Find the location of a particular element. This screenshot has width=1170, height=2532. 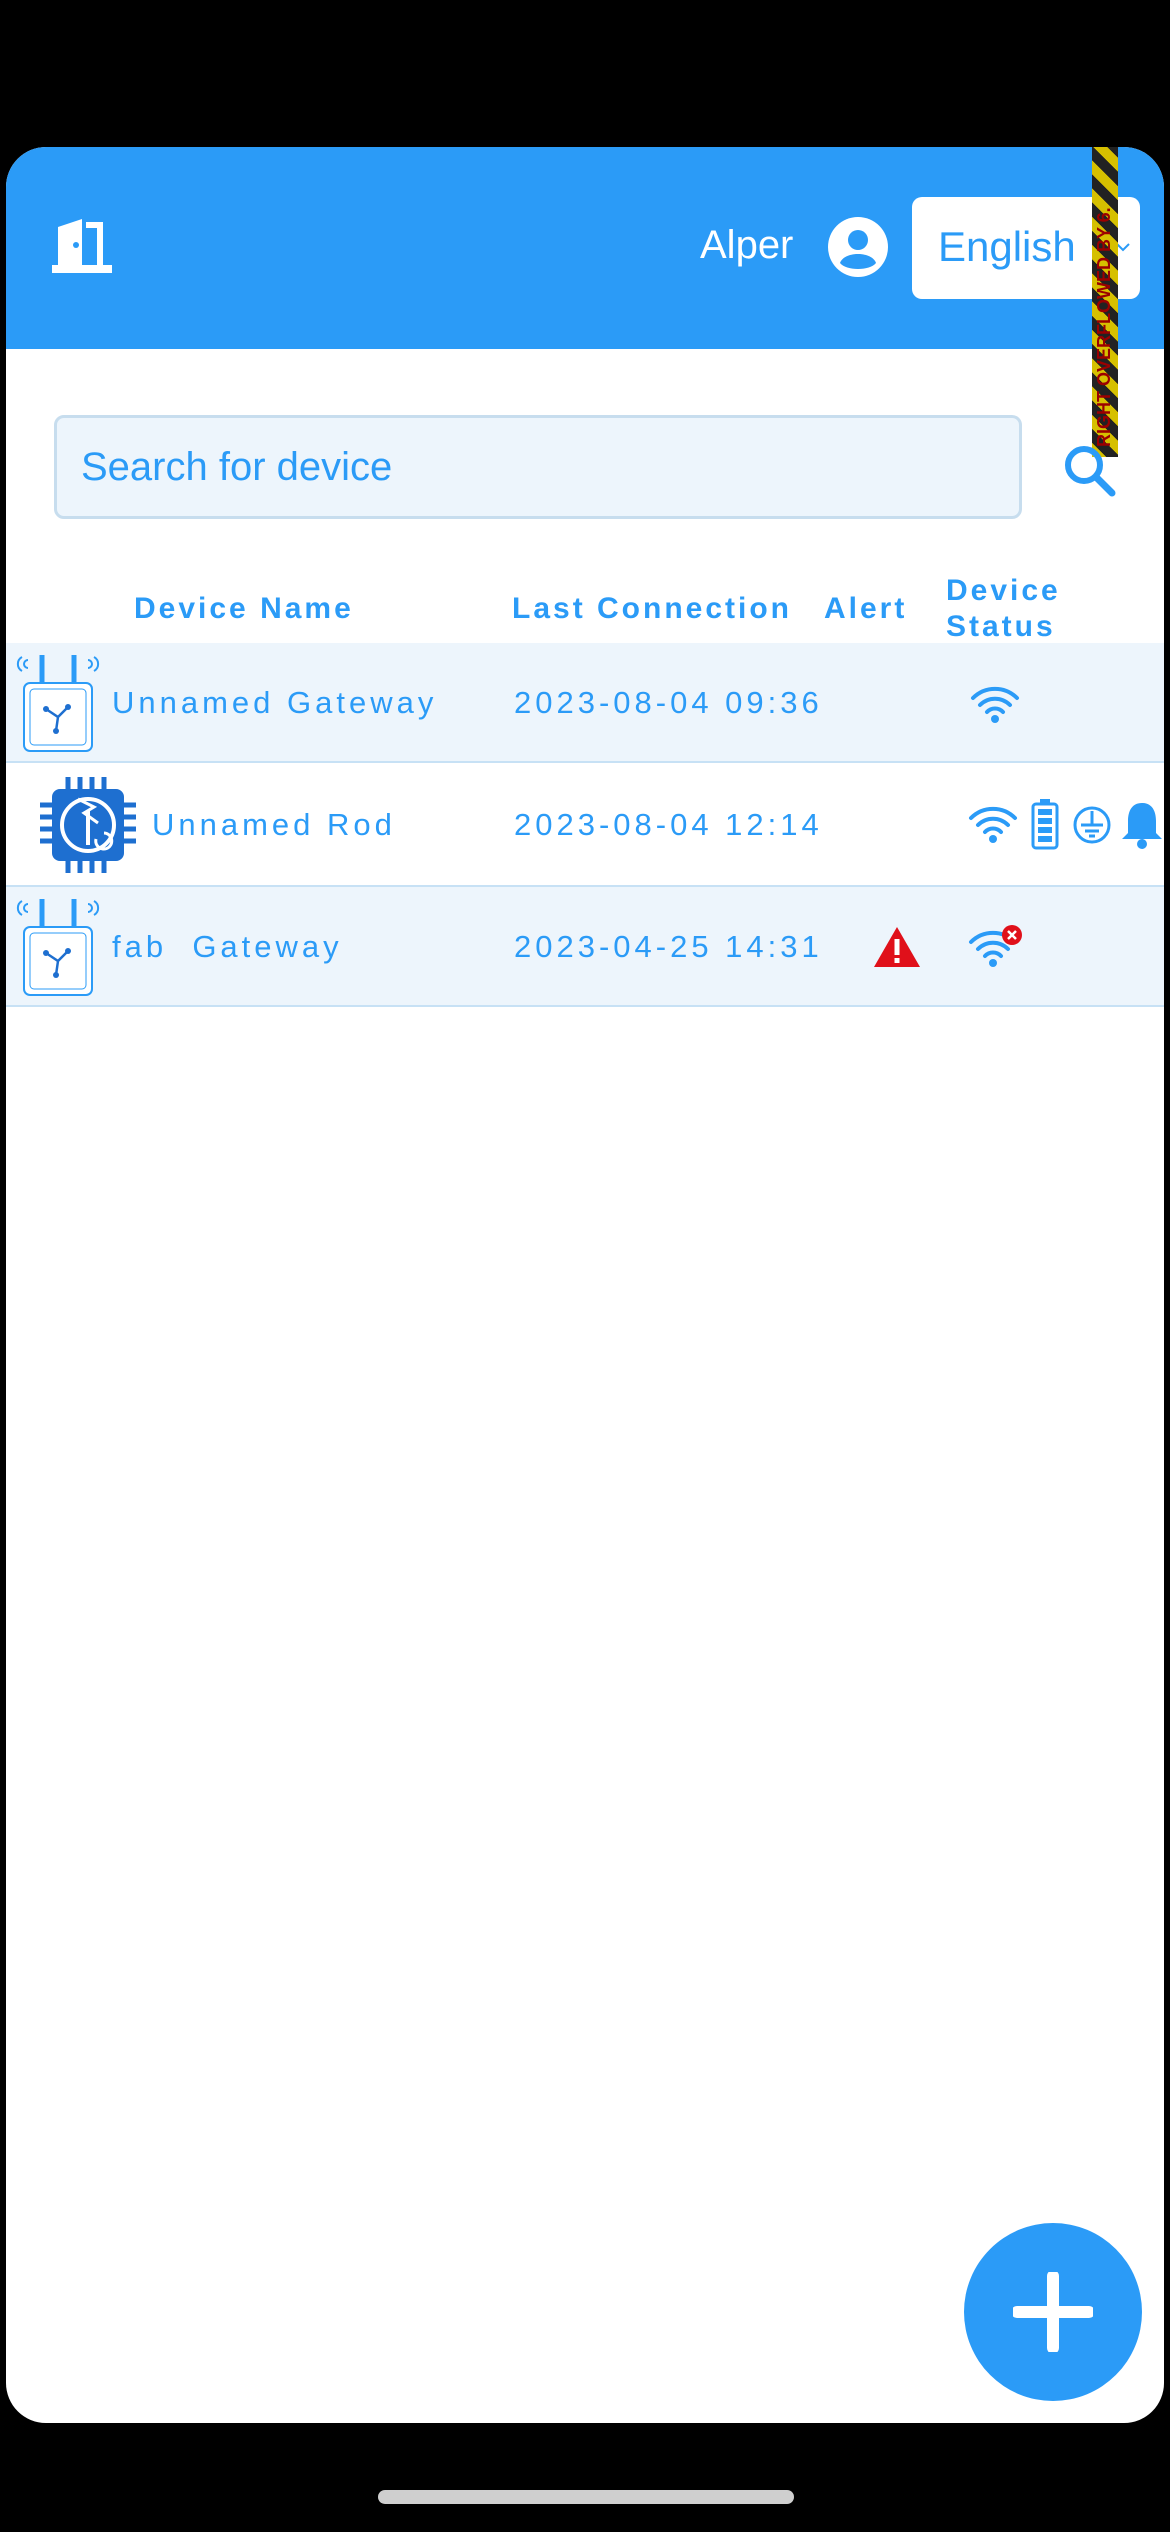

table-row: Unnamed Gateway 2023-08-04 09:36 is located at coordinates (585, 703).